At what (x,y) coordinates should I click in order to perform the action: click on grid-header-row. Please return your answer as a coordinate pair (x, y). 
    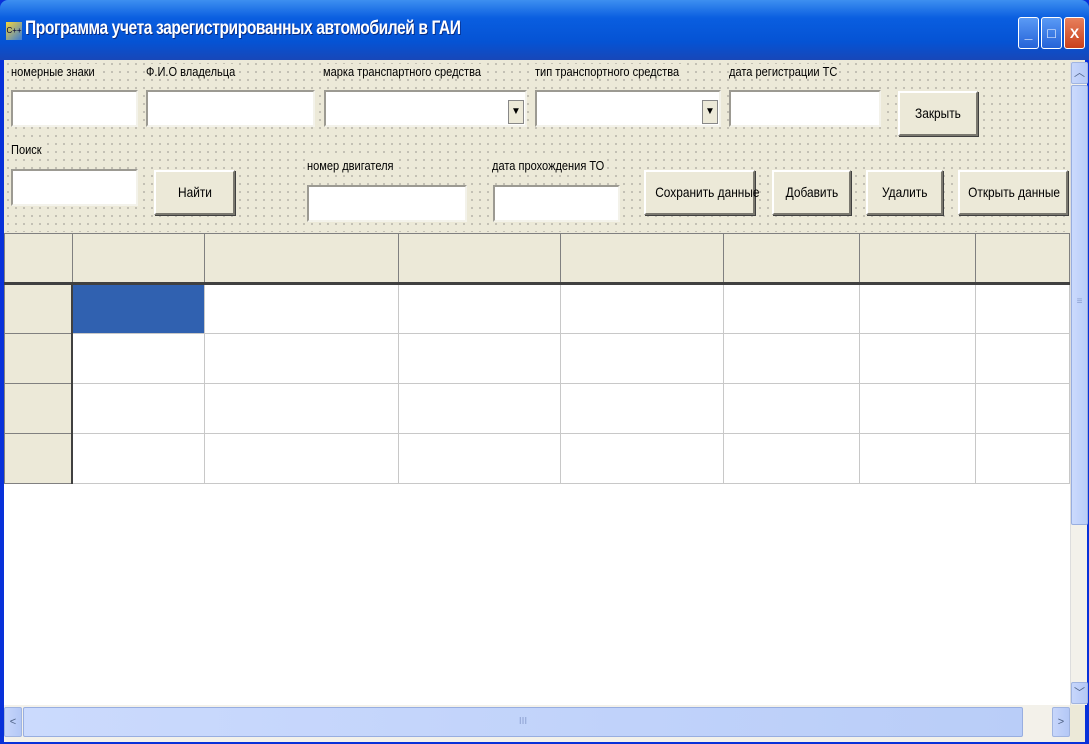
    Looking at the image, I should click on (537, 259).